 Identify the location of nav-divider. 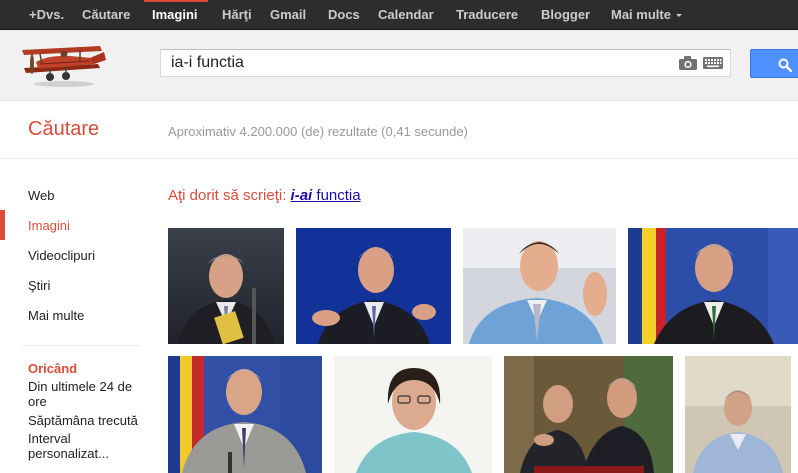
(81, 345).